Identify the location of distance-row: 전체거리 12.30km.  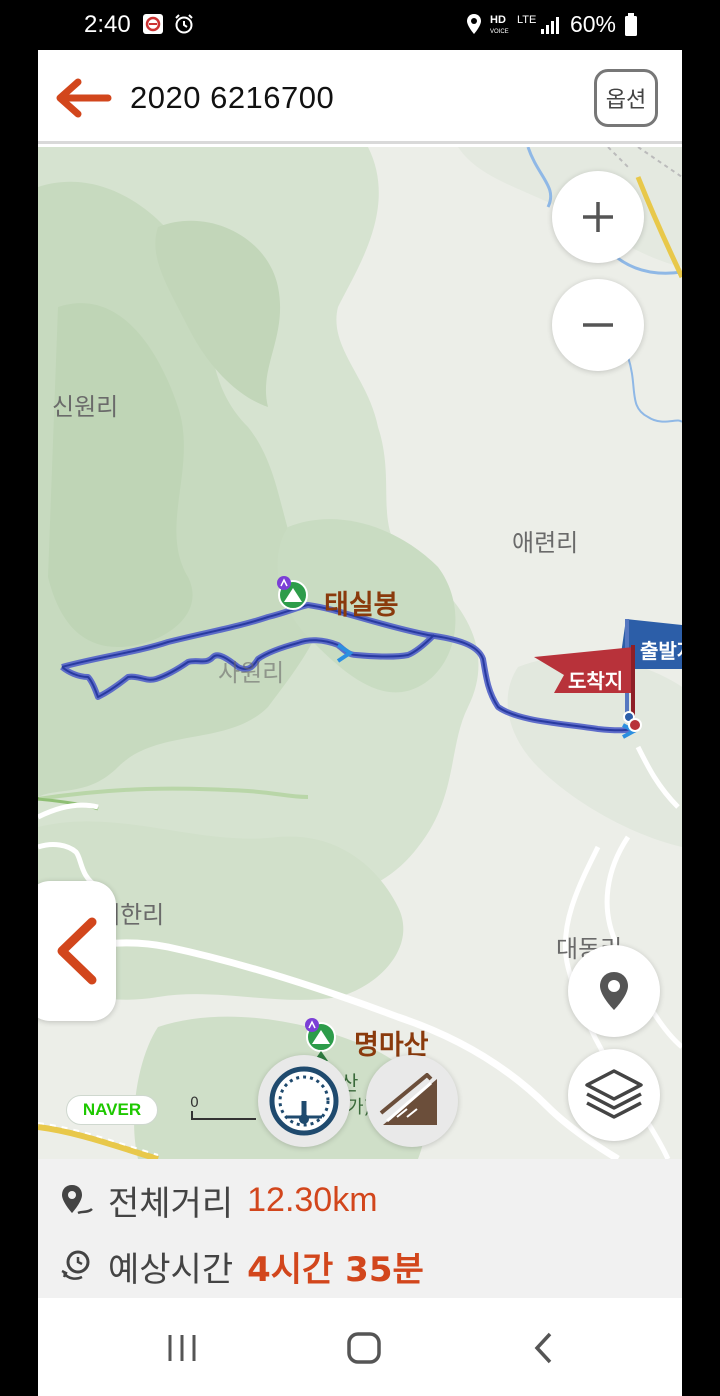
(219, 1200).